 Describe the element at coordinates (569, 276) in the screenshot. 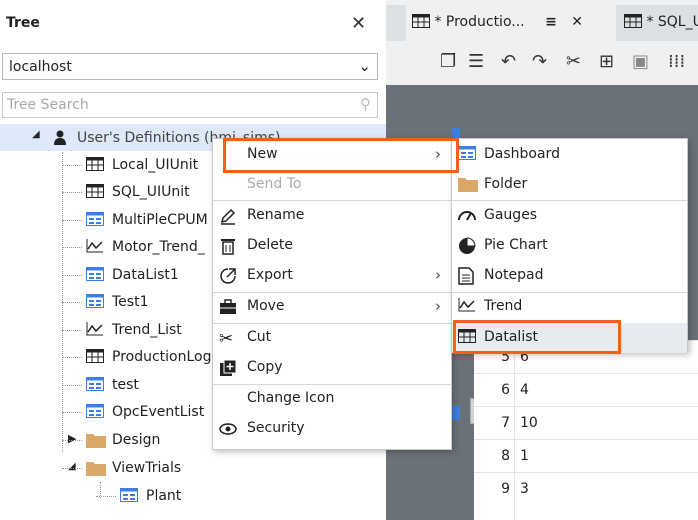

I see `submenu-notepad: Notepad` at that location.